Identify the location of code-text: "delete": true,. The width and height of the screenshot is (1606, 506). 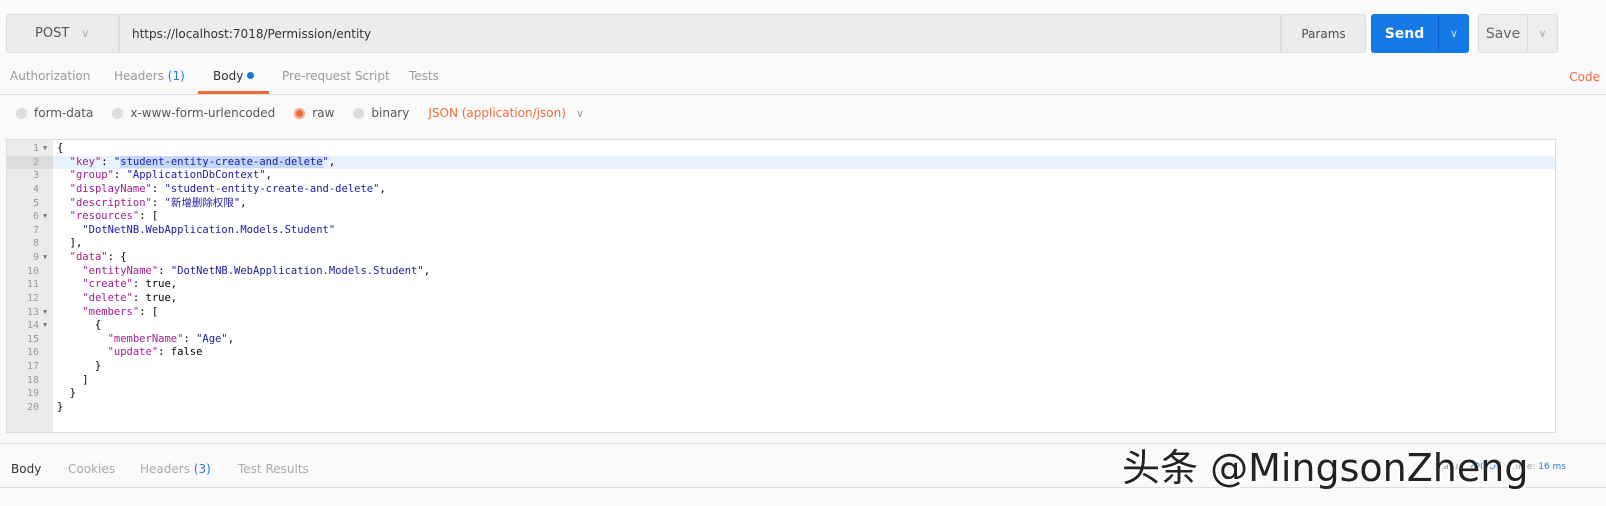
(117, 299).